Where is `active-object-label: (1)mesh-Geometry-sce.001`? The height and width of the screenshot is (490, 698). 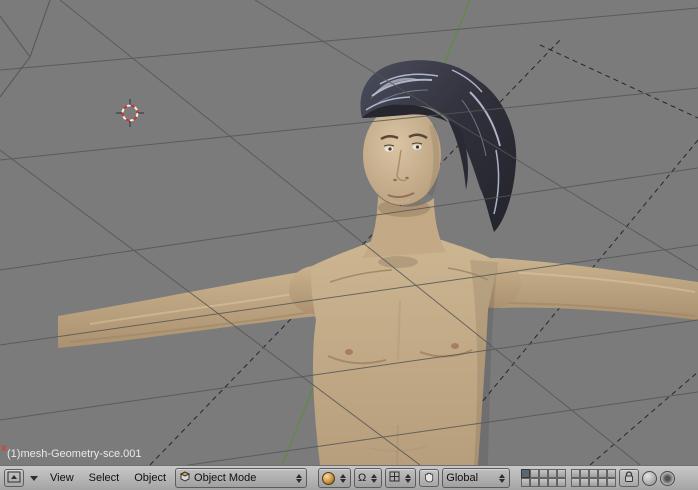
active-object-label: (1)mesh-Geometry-sce.001 is located at coordinates (74, 454).